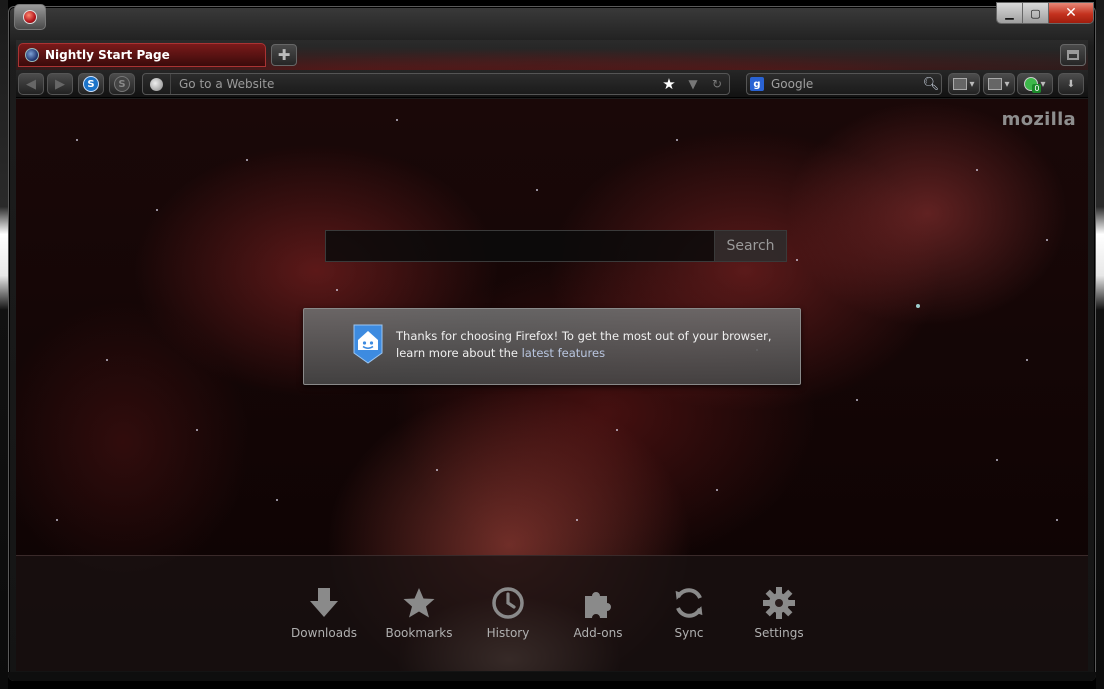 This screenshot has width=1104, height=689. What do you see at coordinates (693, 84) in the screenshot?
I see `history-dropdown-icon: ▼` at bounding box center [693, 84].